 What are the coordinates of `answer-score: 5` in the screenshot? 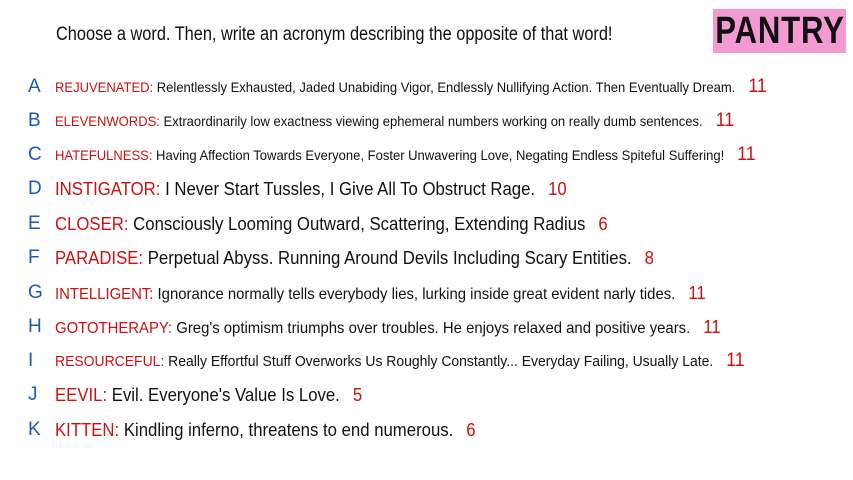 It's located at (357, 394).